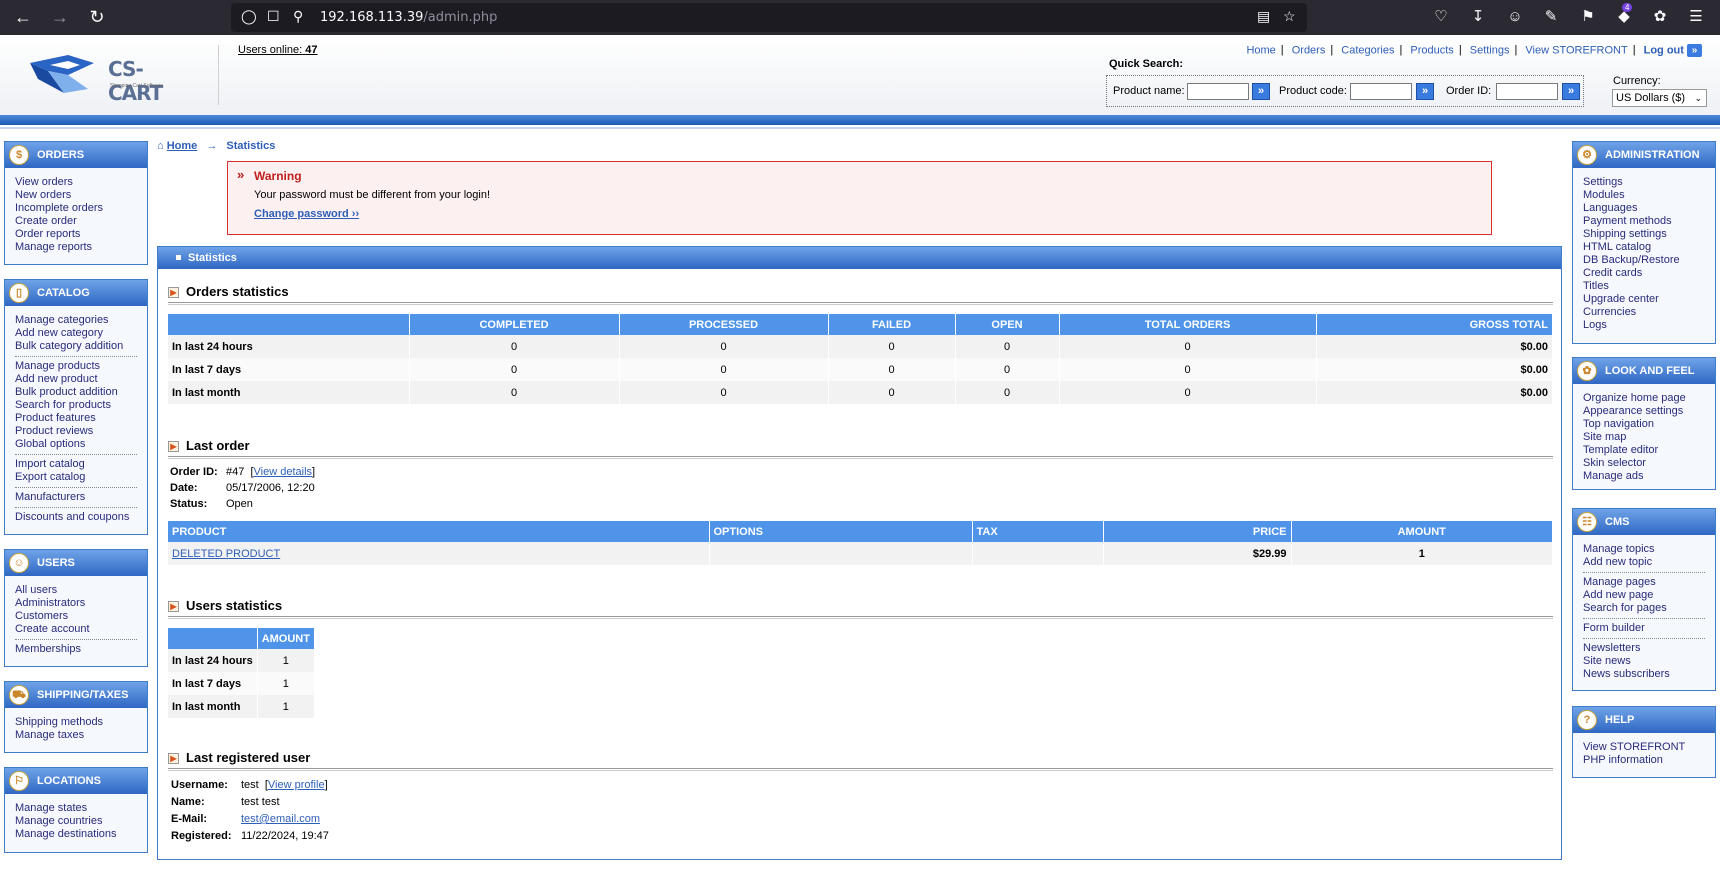  What do you see at coordinates (1644, 247) in the screenshot?
I see `sidebar-item-html-catalog: HTML catalog` at bounding box center [1644, 247].